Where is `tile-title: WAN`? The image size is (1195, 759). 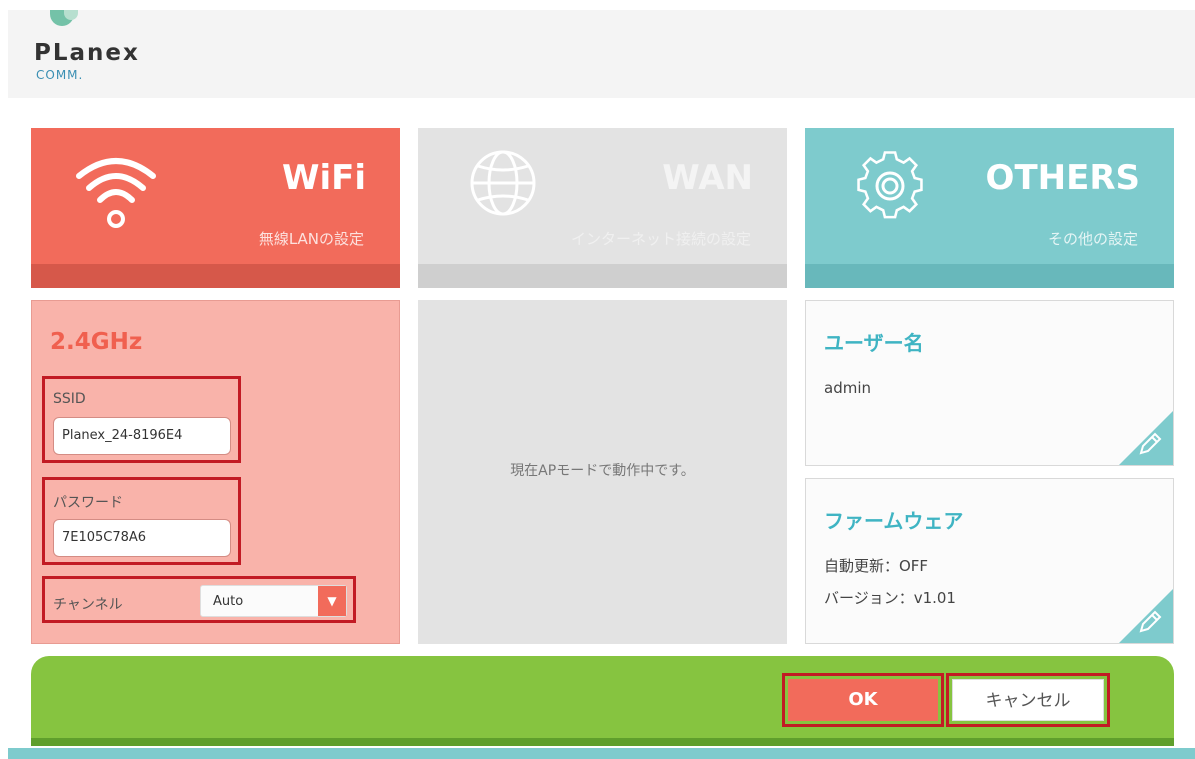 tile-title: WAN is located at coordinates (707, 178).